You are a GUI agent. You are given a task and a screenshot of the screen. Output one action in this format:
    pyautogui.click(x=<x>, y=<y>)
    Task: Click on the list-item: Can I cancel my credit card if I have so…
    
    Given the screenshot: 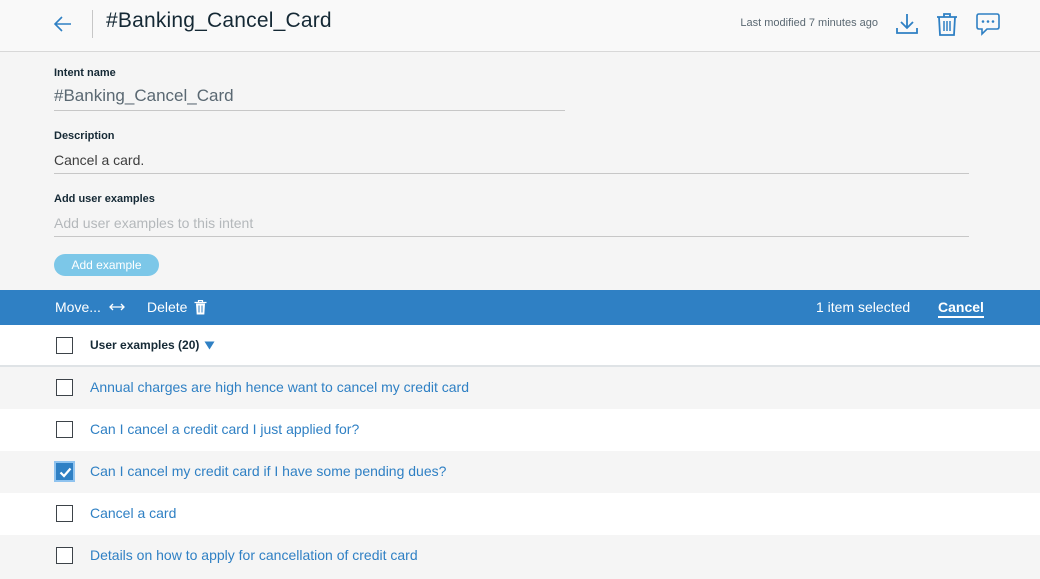 What is the action you would take?
    pyautogui.click(x=520, y=472)
    